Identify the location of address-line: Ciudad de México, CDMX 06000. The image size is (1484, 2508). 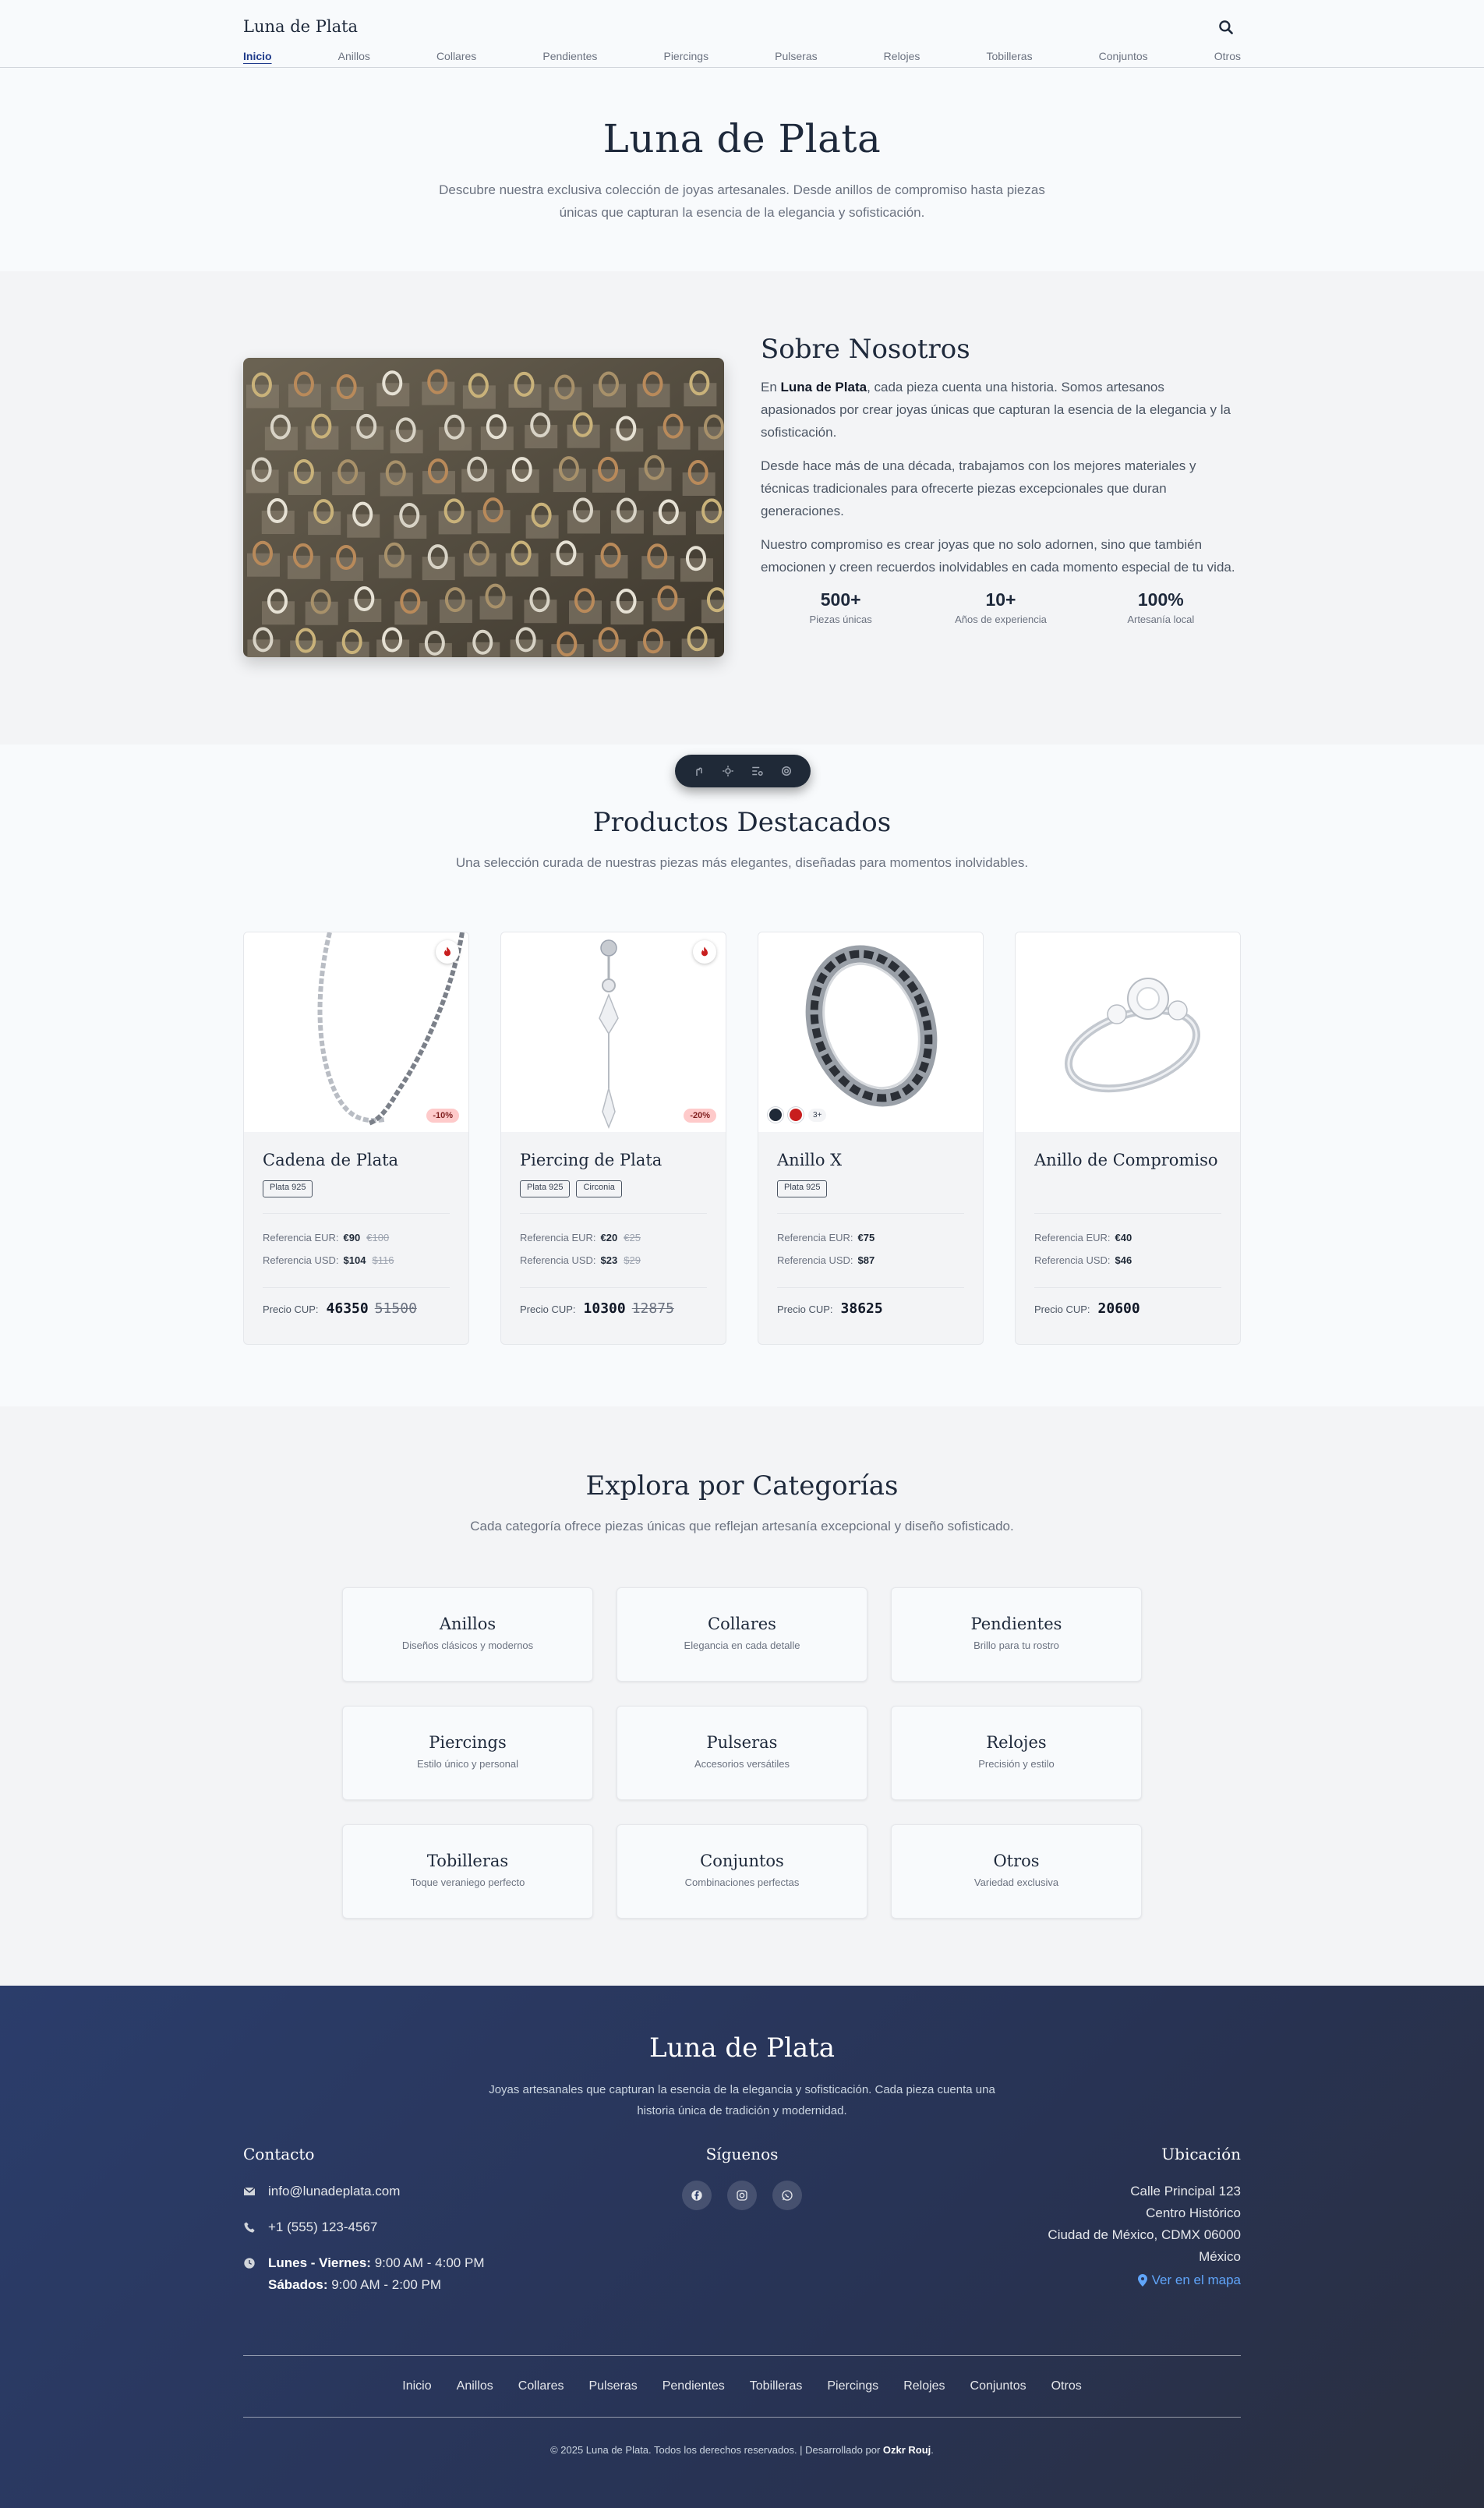
(1144, 2235).